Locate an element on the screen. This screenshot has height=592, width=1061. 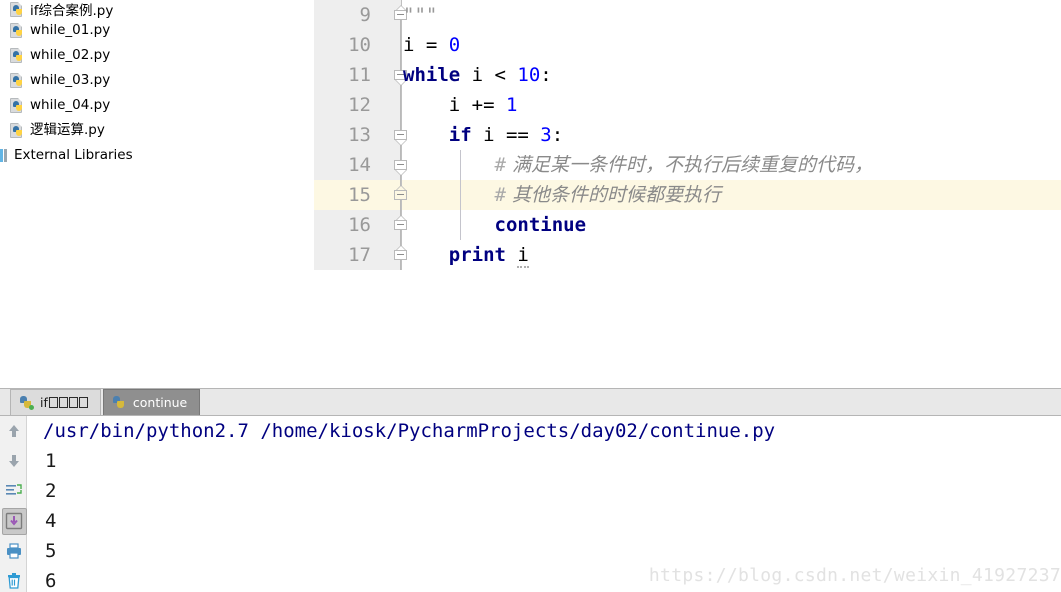
sidebar-item-label: 逻辑运算.py is located at coordinates (67, 129).